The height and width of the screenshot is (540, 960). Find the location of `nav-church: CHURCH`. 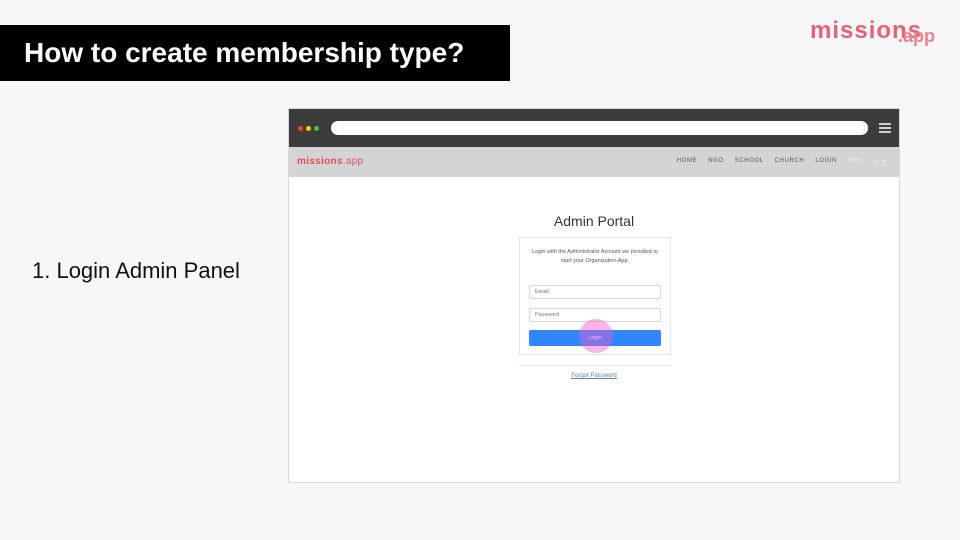

nav-church: CHURCH is located at coordinates (790, 162).